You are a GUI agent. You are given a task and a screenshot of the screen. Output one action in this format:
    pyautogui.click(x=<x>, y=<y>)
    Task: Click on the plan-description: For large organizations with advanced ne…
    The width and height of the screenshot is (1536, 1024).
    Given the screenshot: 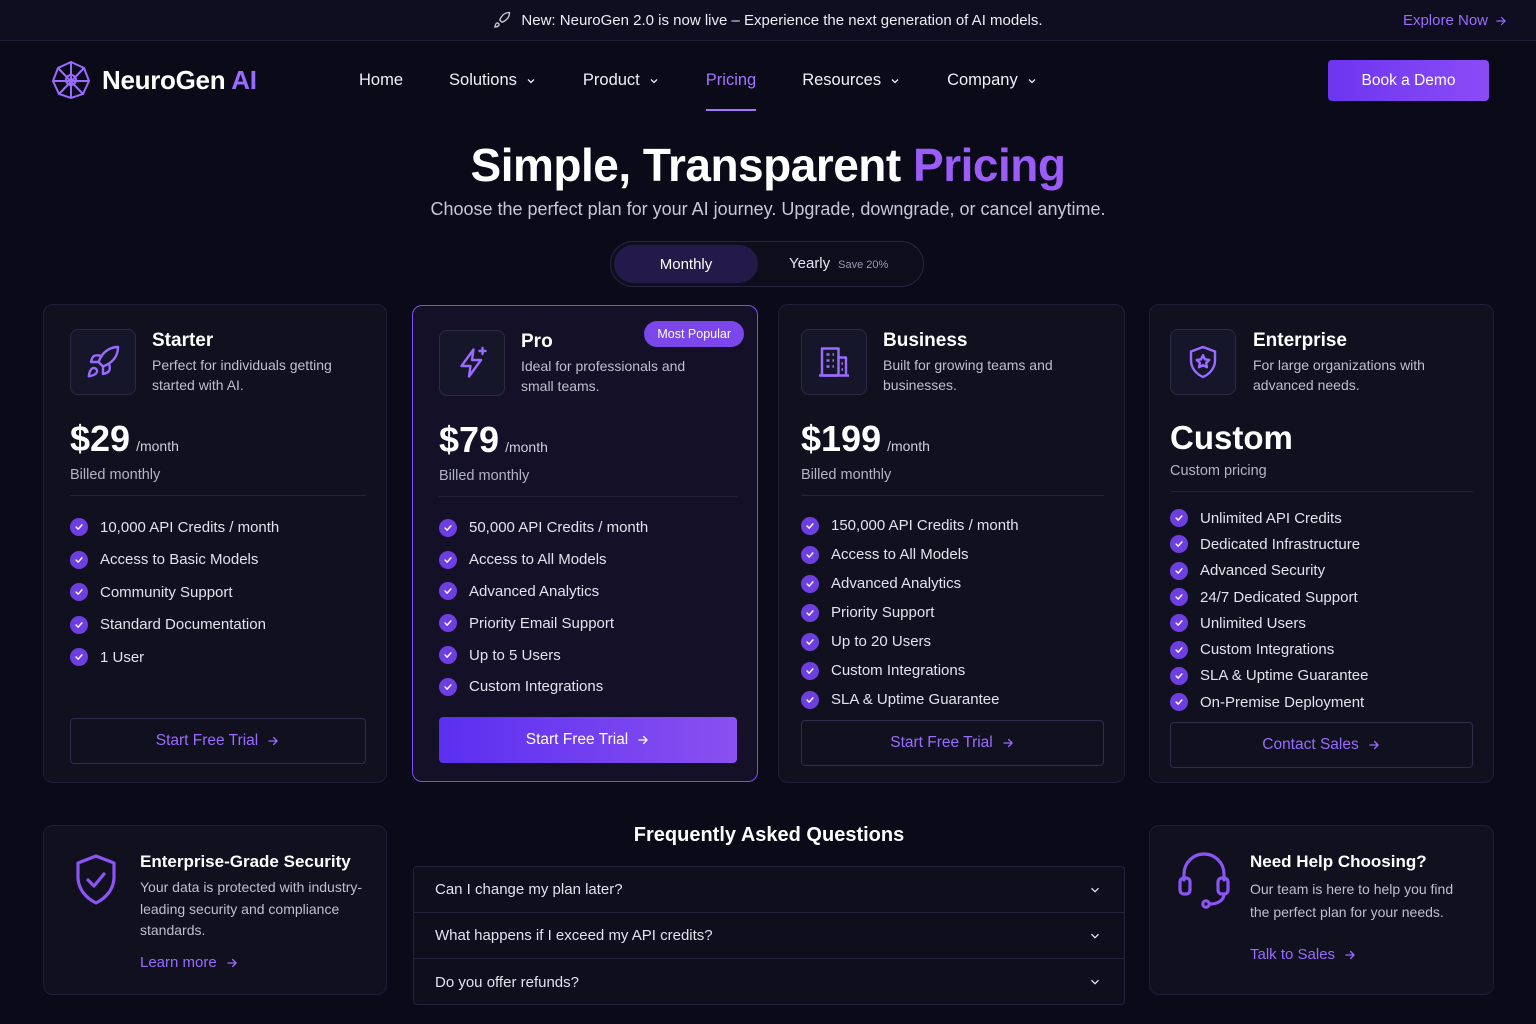 What is the action you would take?
    pyautogui.click(x=1339, y=375)
    